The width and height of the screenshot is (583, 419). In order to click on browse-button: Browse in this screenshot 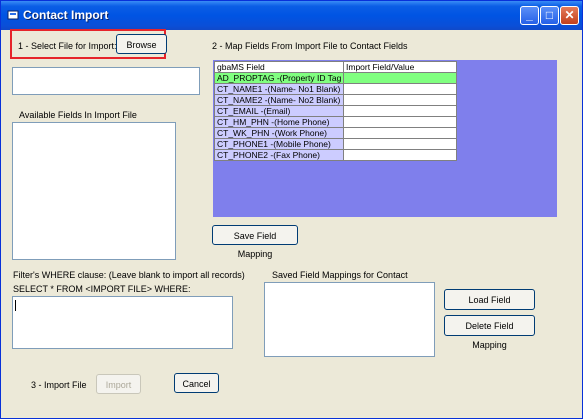, I will do `click(141, 44)`.